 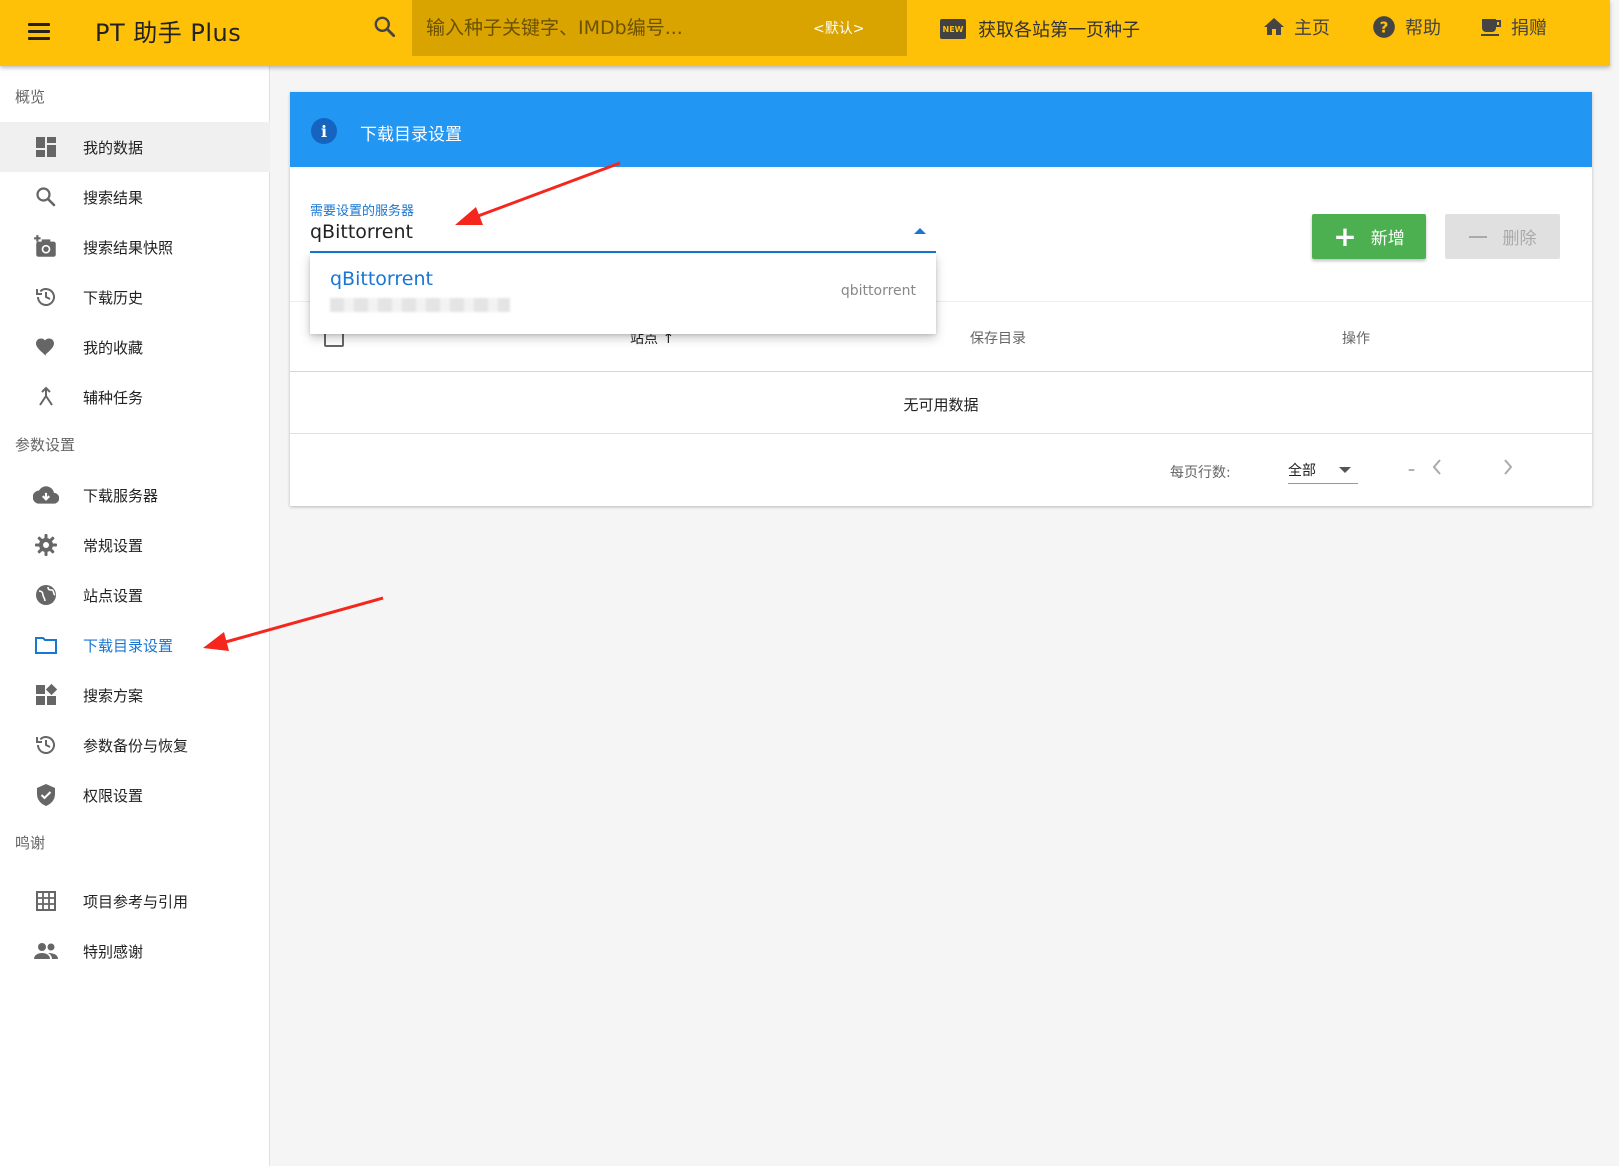 I want to click on sidebar-item-label: 辅种任务, so click(x=113, y=397).